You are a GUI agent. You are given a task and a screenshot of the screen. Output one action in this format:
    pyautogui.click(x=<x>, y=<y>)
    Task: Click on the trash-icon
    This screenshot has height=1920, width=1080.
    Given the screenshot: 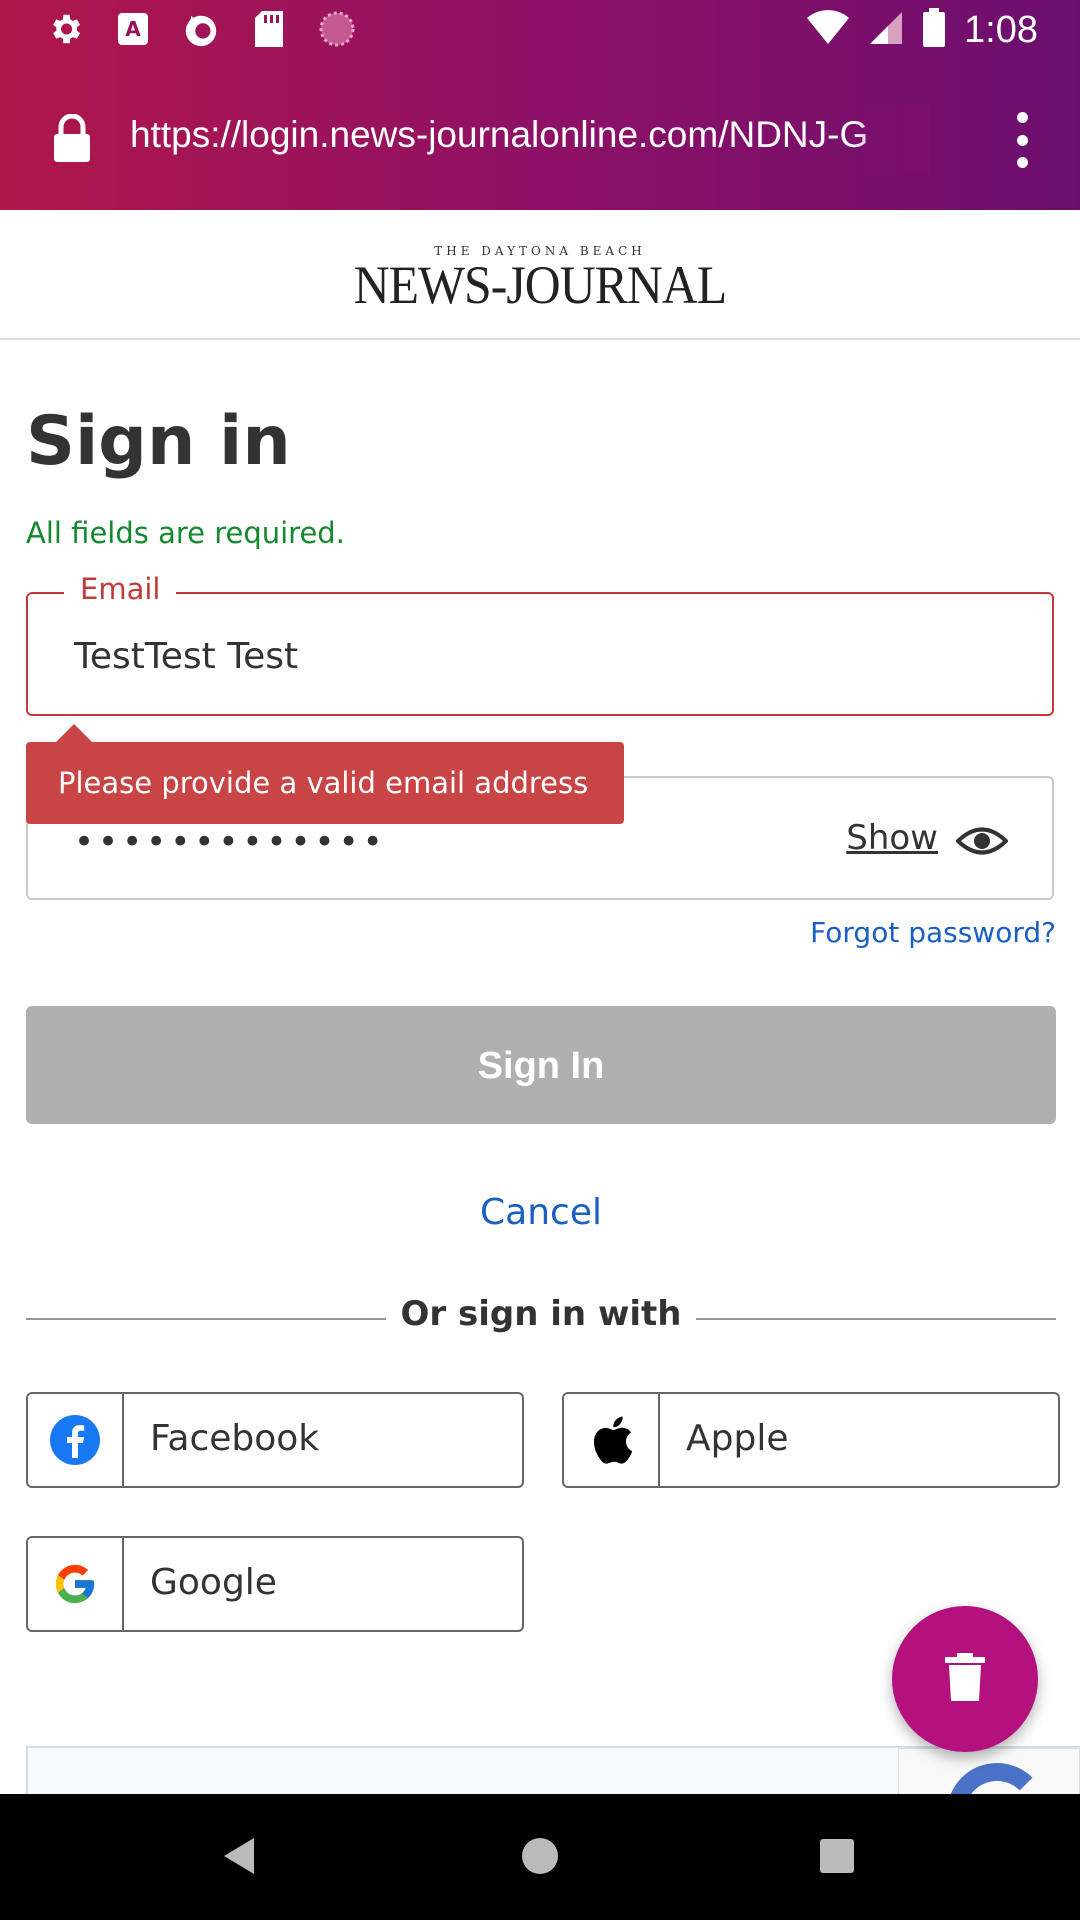 What is the action you would take?
    pyautogui.click(x=965, y=1679)
    